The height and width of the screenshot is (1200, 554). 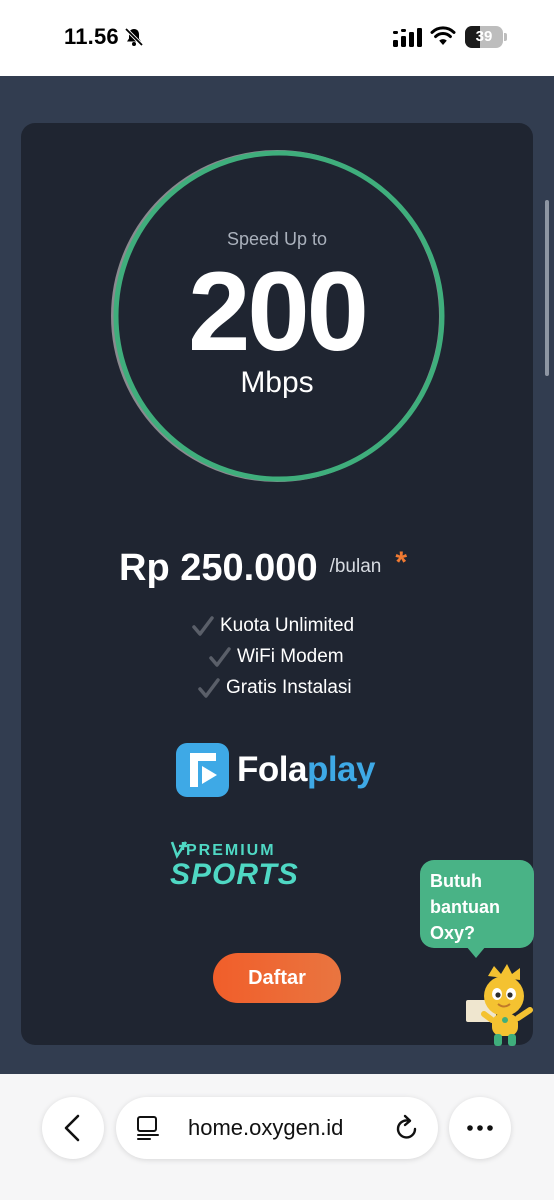 I want to click on page-menu-icon, so click(x=148, y=1128).